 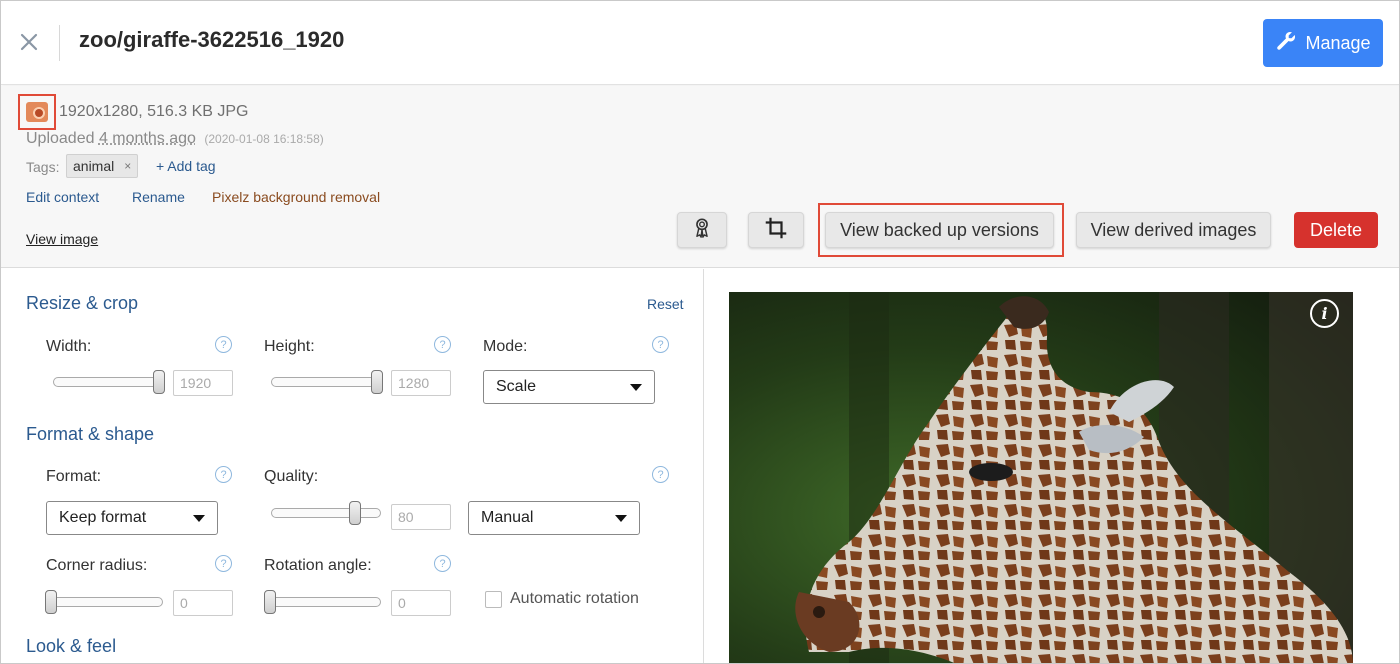 What do you see at coordinates (442, 344) in the screenshot?
I see `height-help-icon: ?` at bounding box center [442, 344].